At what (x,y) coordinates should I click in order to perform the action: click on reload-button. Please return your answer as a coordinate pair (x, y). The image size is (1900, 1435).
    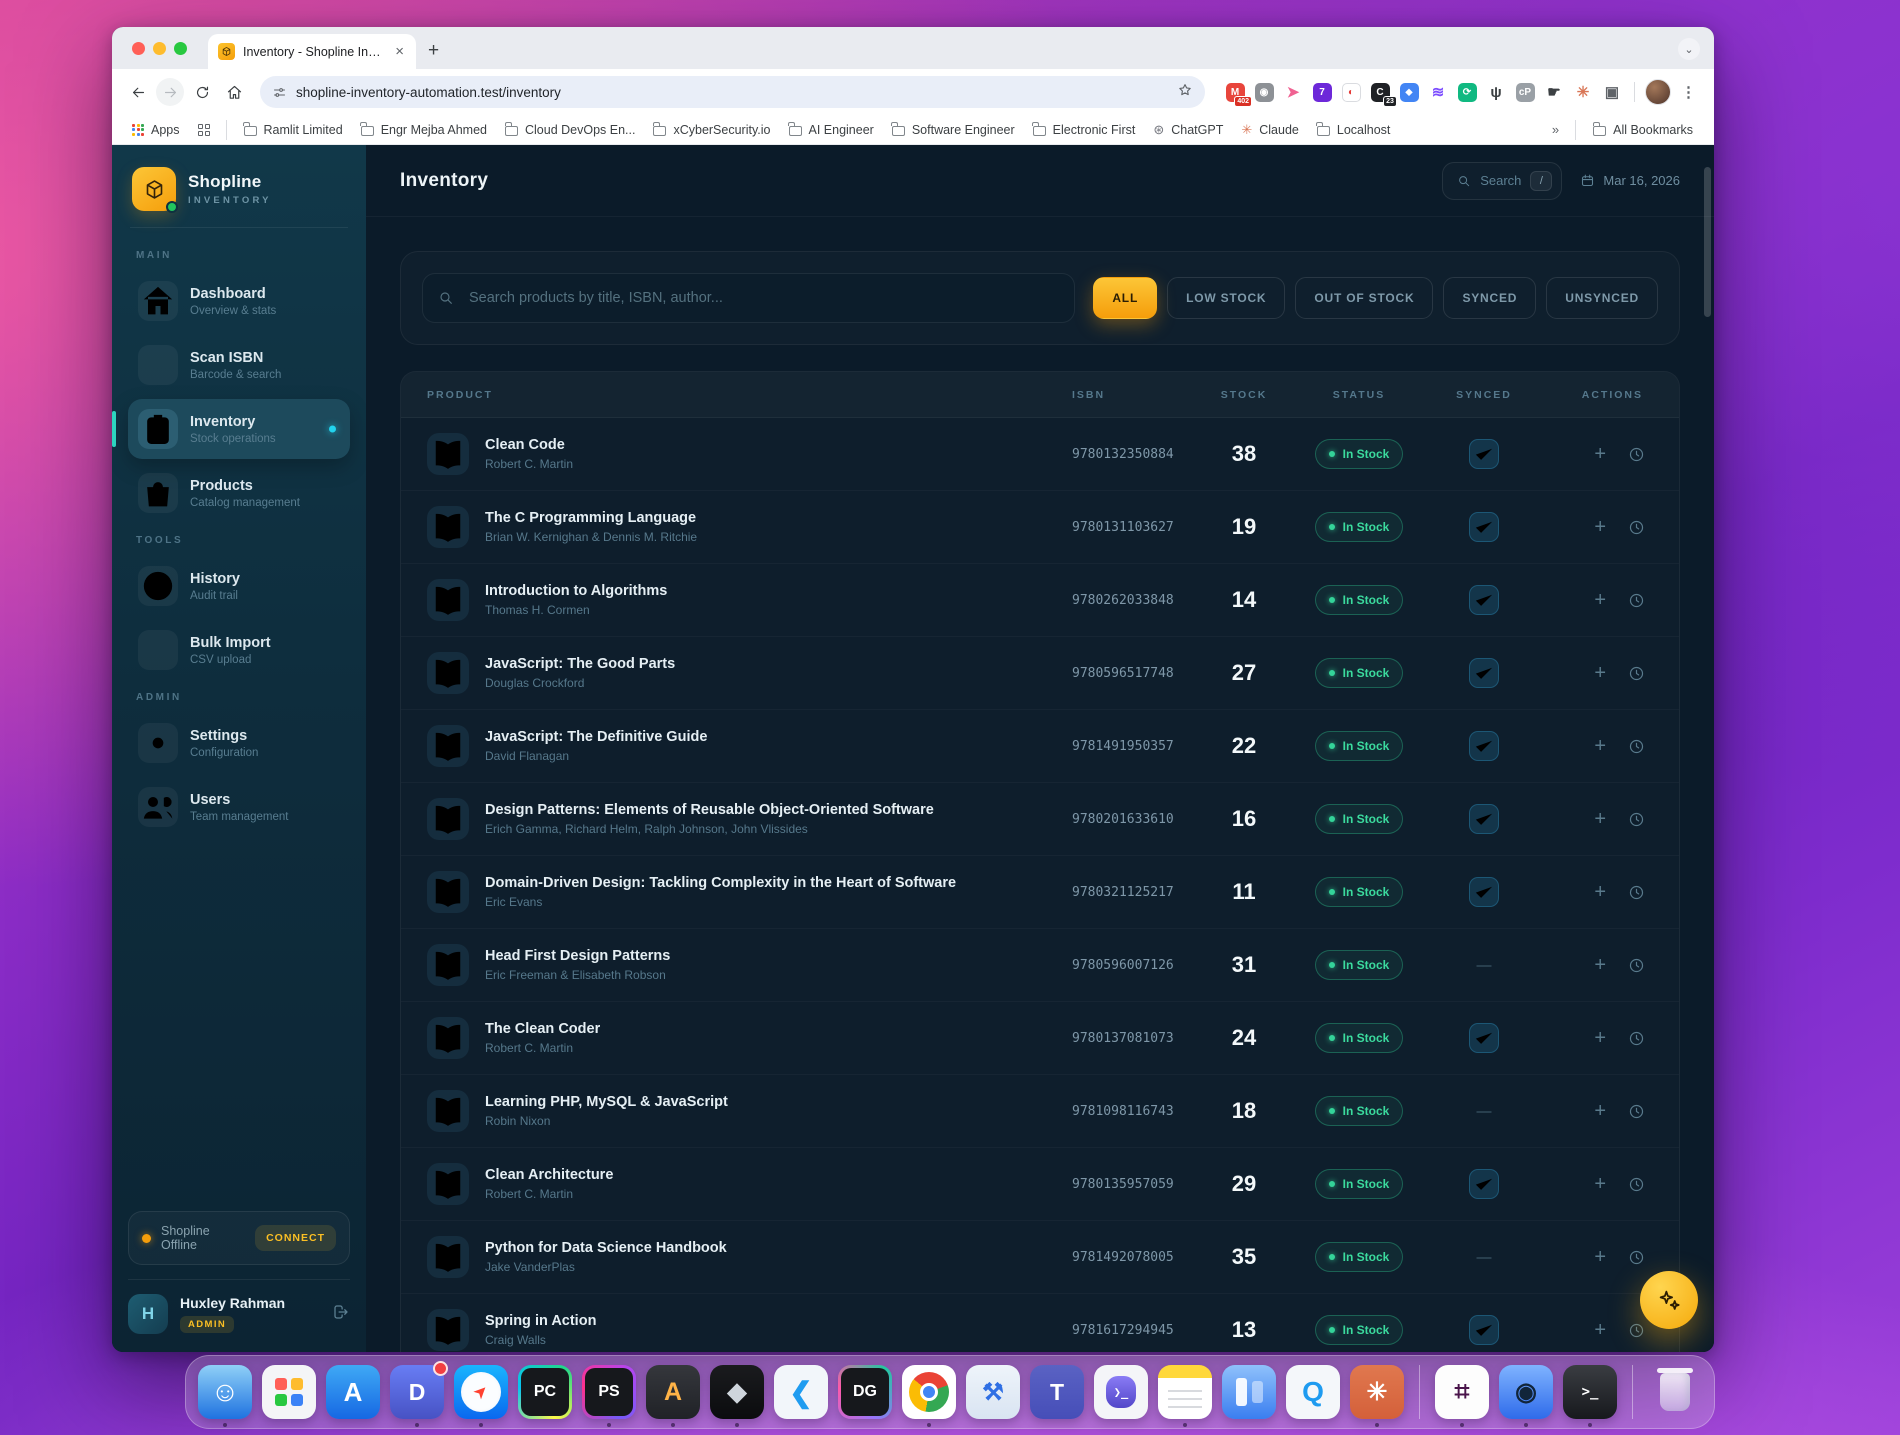
    Looking at the image, I should click on (202, 92).